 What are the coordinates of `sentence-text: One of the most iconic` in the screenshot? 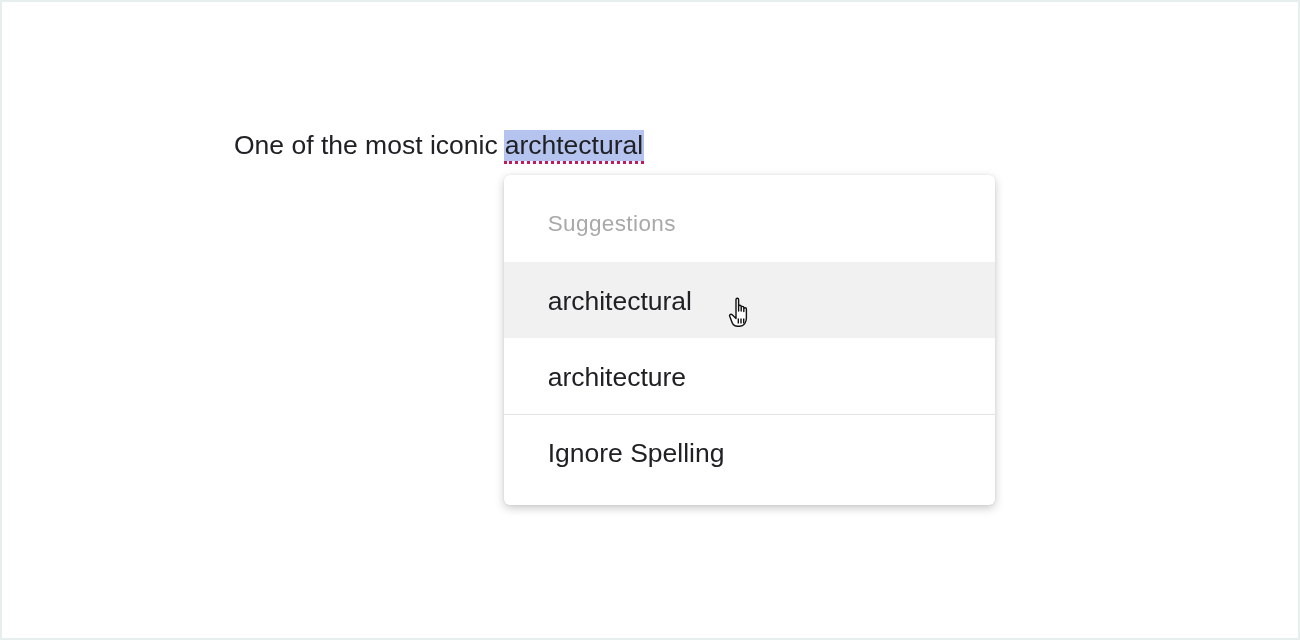 It's located at (366, 145).